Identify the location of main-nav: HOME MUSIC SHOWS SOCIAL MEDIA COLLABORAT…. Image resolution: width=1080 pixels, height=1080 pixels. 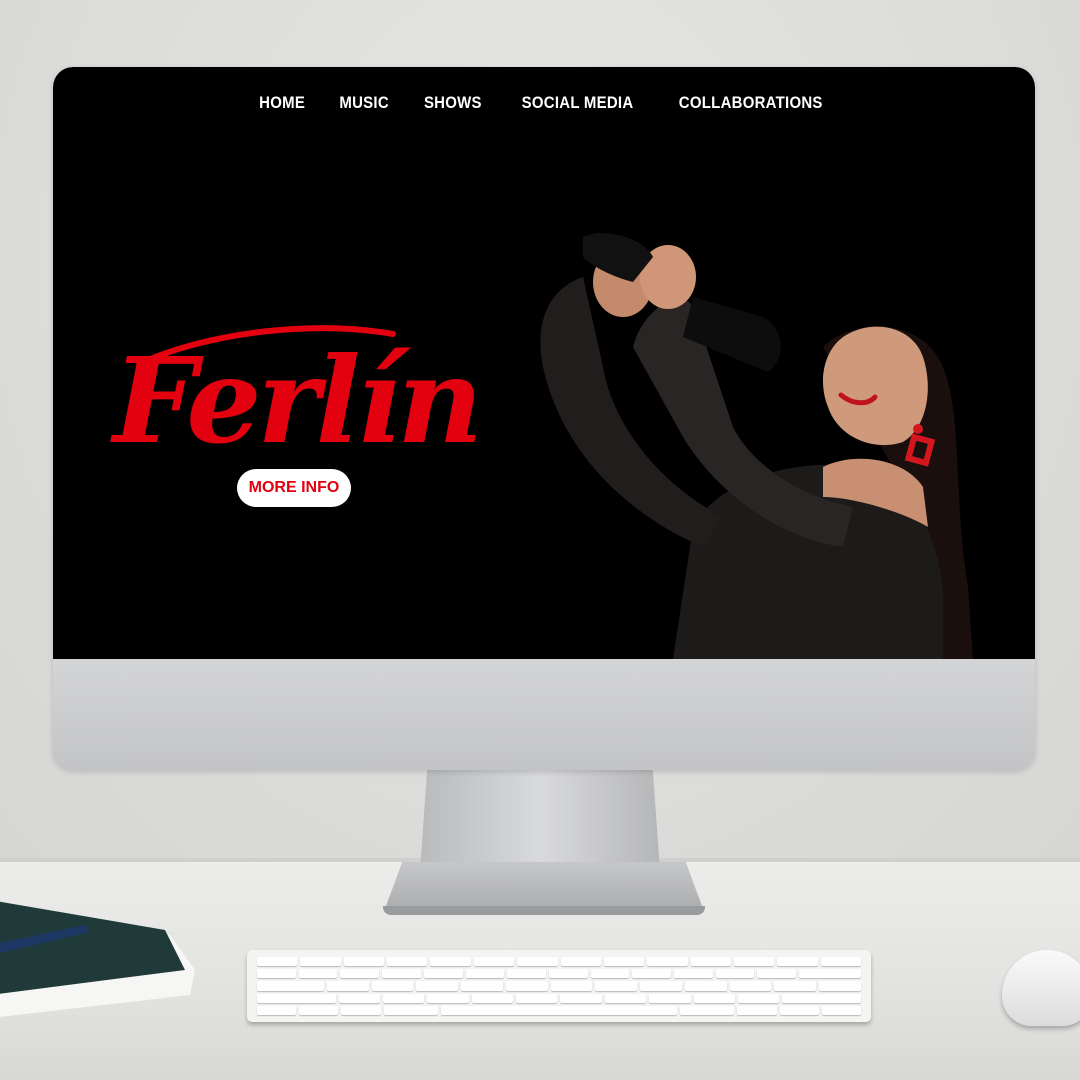
(544, 103).